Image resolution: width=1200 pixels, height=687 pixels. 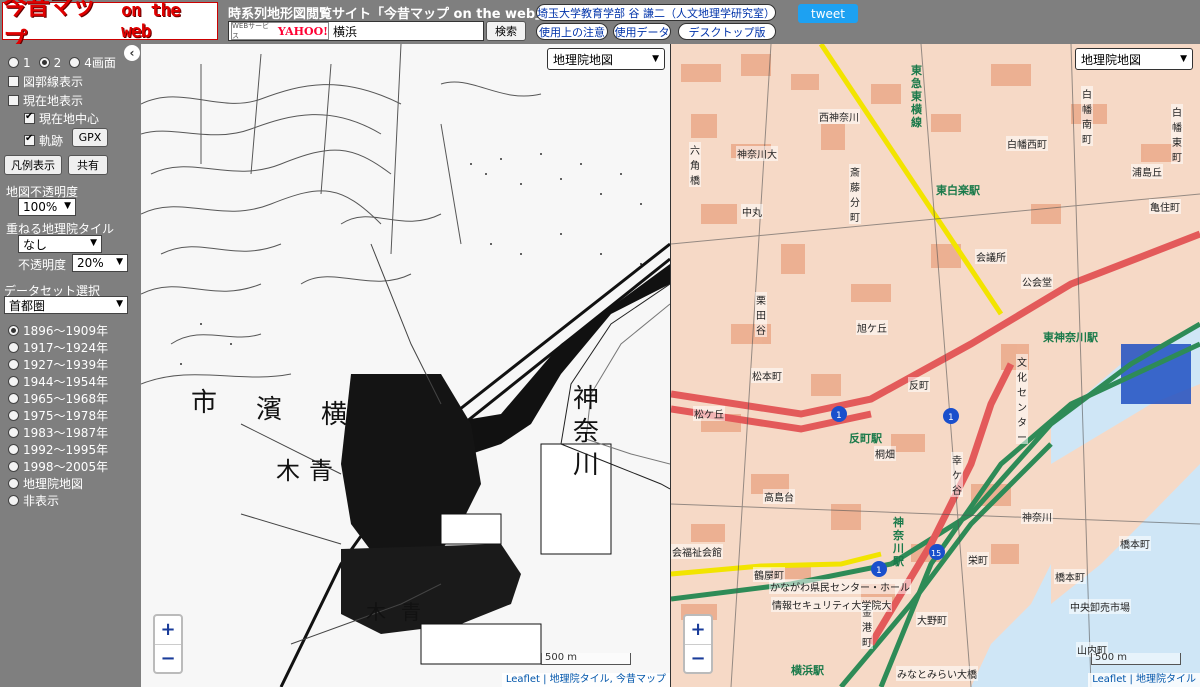 I want to click on station-label: 東白楽駅, so click(x=958, y=190).